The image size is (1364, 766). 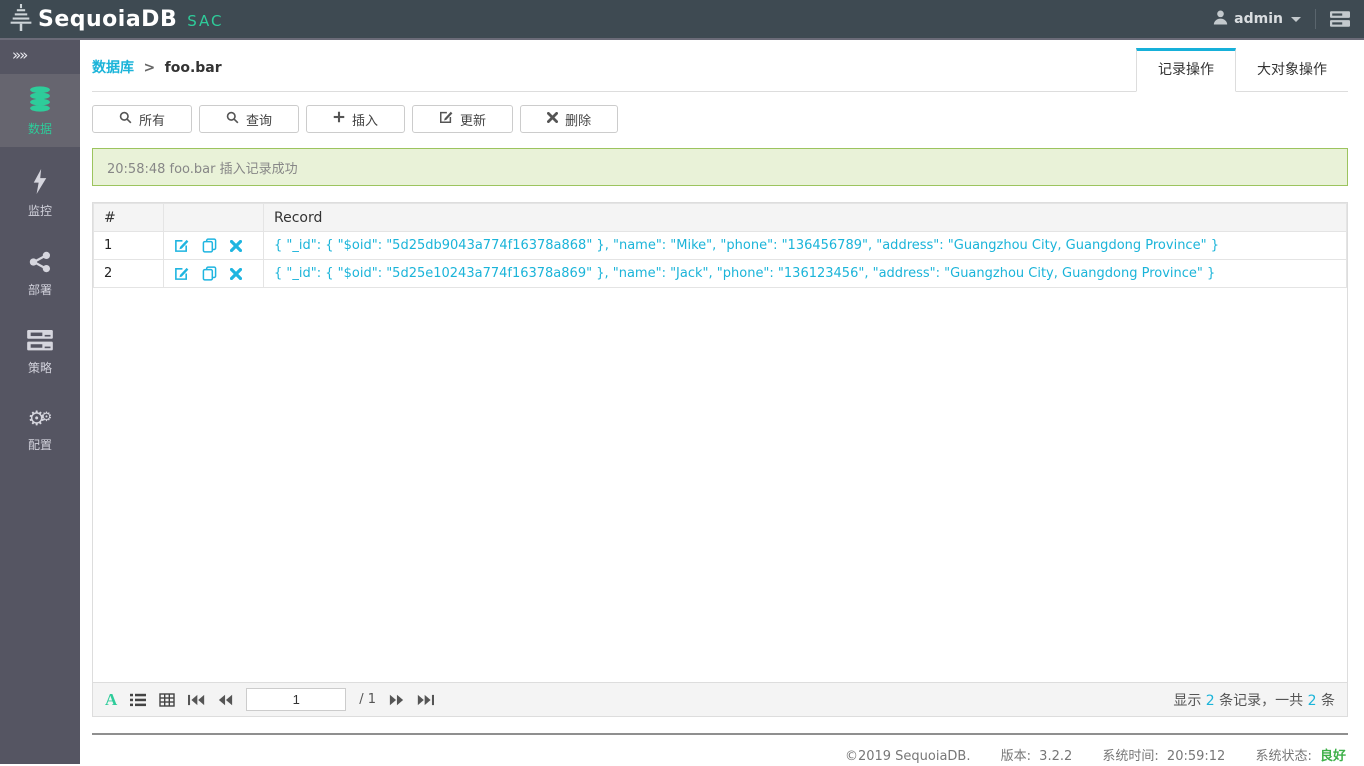 What do you see at coordinates (426, 700) in the screenshot?
I see `last-page-icon` at bounding box center [426, 700].